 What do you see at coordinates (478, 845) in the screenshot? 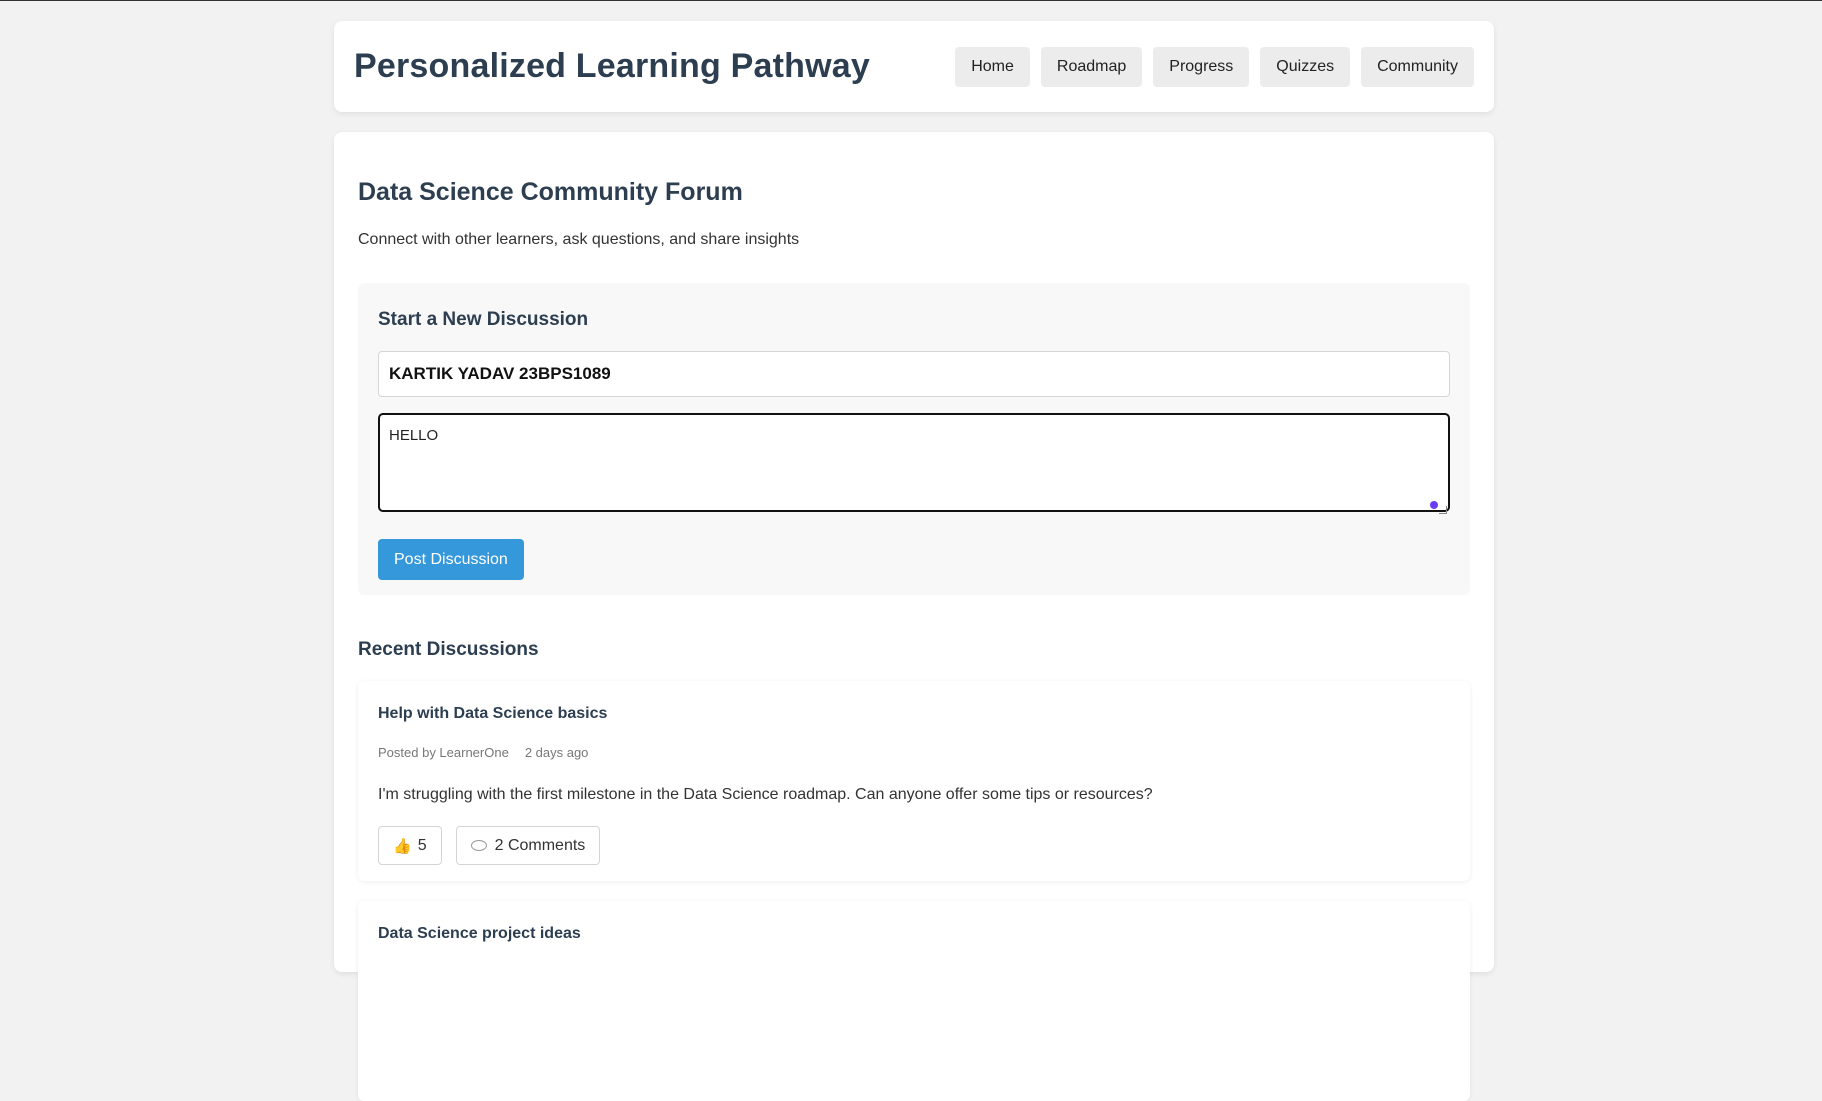
I see `comment-bubble-icon` at bounding box center [478, 845].